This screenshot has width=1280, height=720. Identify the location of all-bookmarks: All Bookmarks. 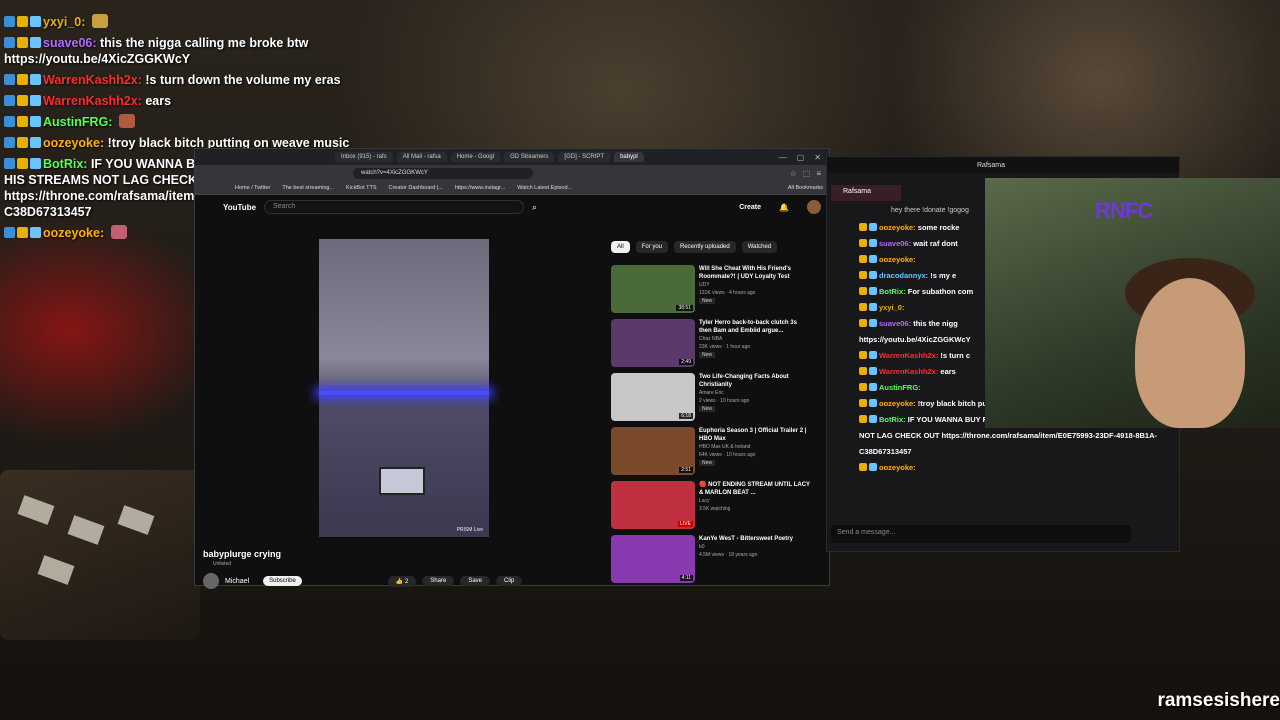
(808, 188).